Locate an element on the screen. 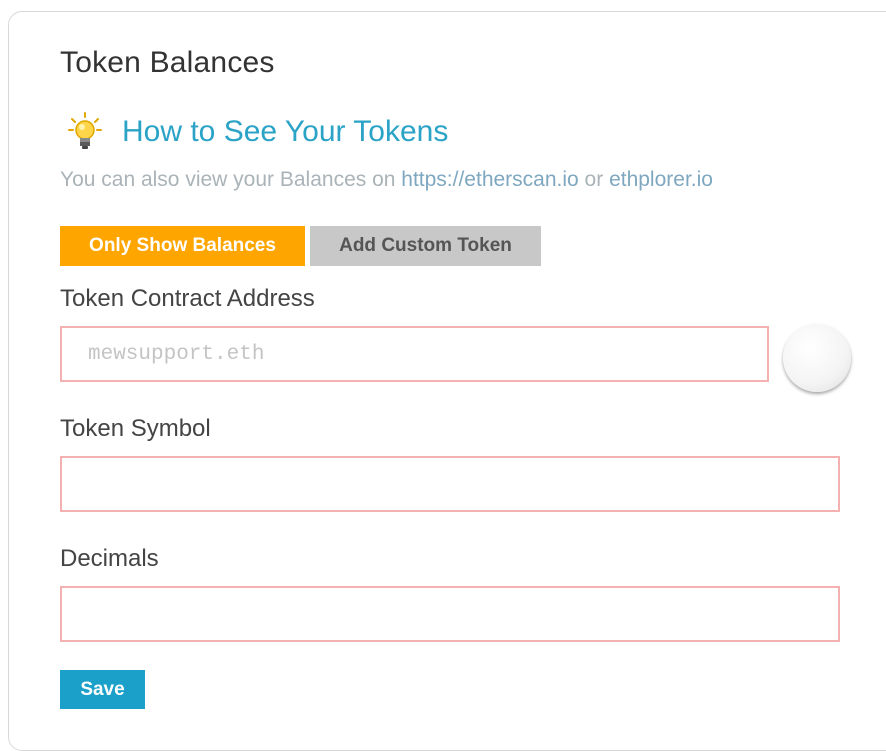  how-to-see-tokens-link: How to See Your Tokens is located at coordinates (285, 132).